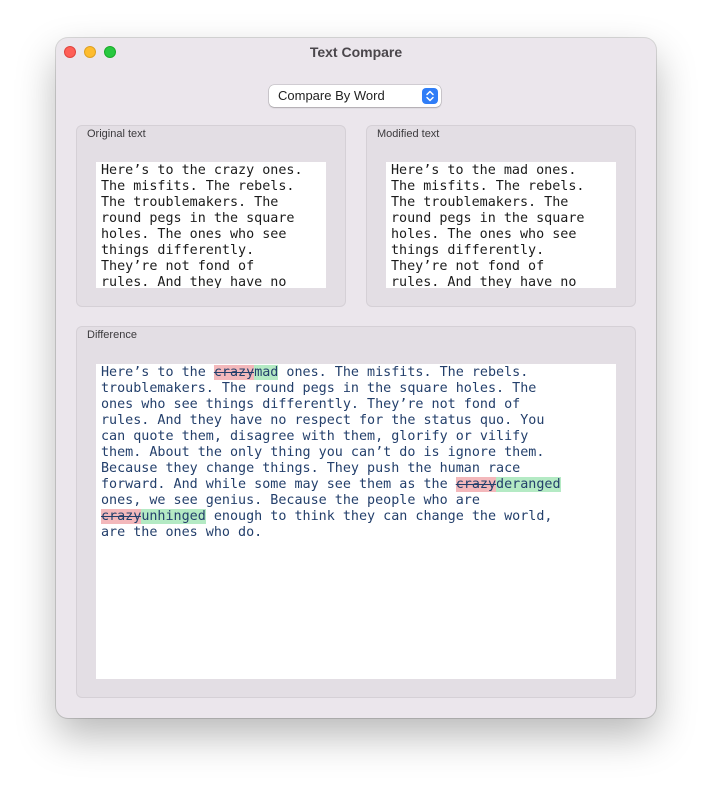 This screenshot has width=712, height=792. What do you see at coordinates (528, 484) in the screenshot?
I see `inserted-word: deranged` at bounding box center [528, 484].